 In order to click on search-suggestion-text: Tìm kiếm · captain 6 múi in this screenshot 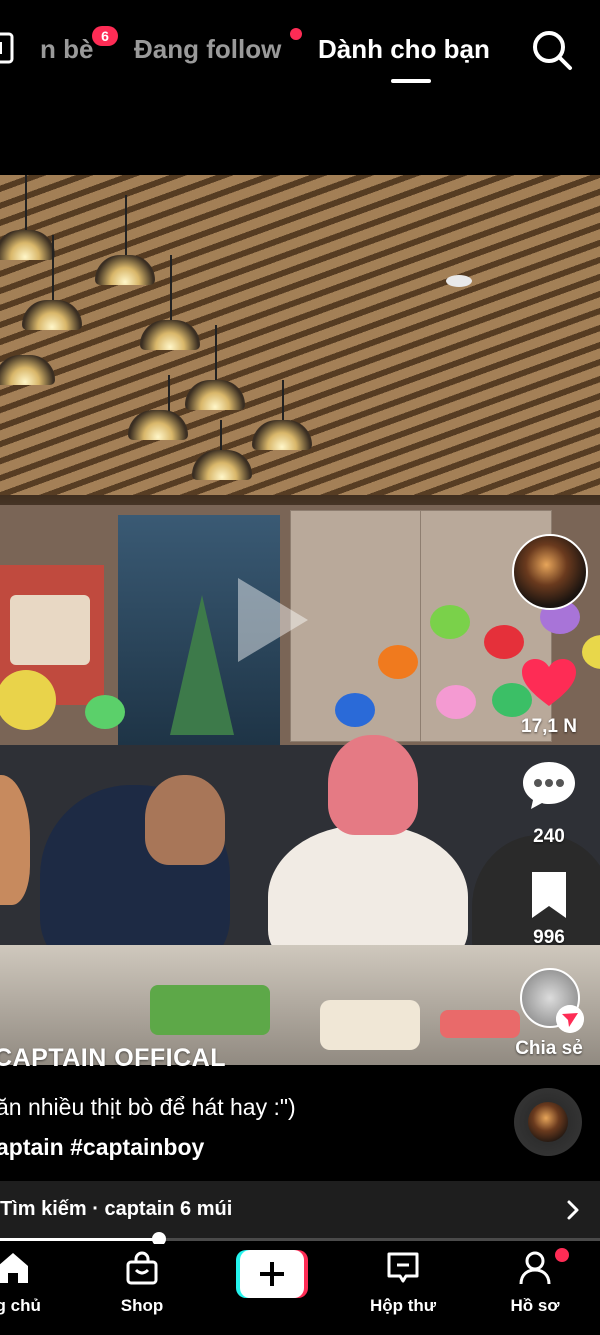, I will do `click(116, 1209)`.